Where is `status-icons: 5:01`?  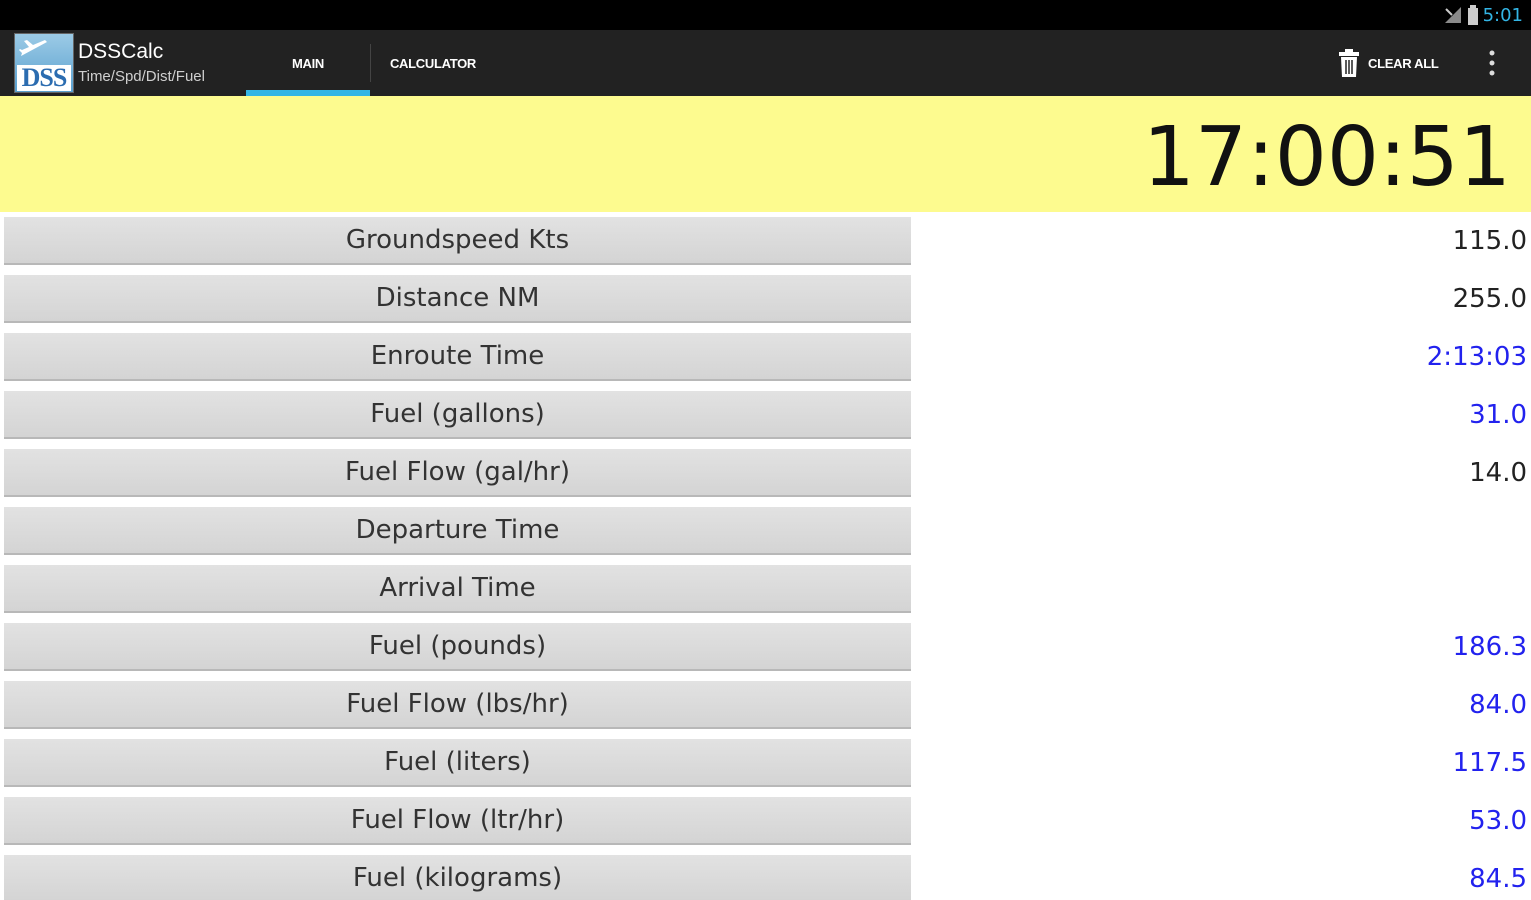
status-icons: 5:01 is located at coordinates (1483, 15).